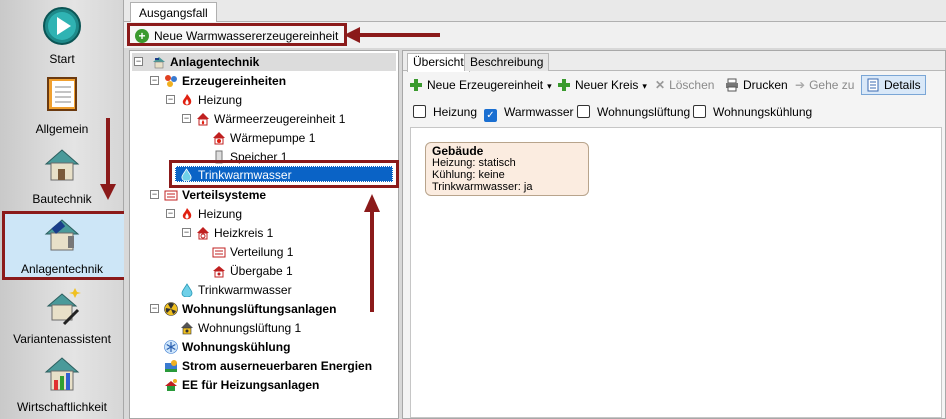 This screenshot has height=419, width=946. Describe the element at coordinates (203, 233) in the screenshot. I see `heating-circuit-icon` at that location.